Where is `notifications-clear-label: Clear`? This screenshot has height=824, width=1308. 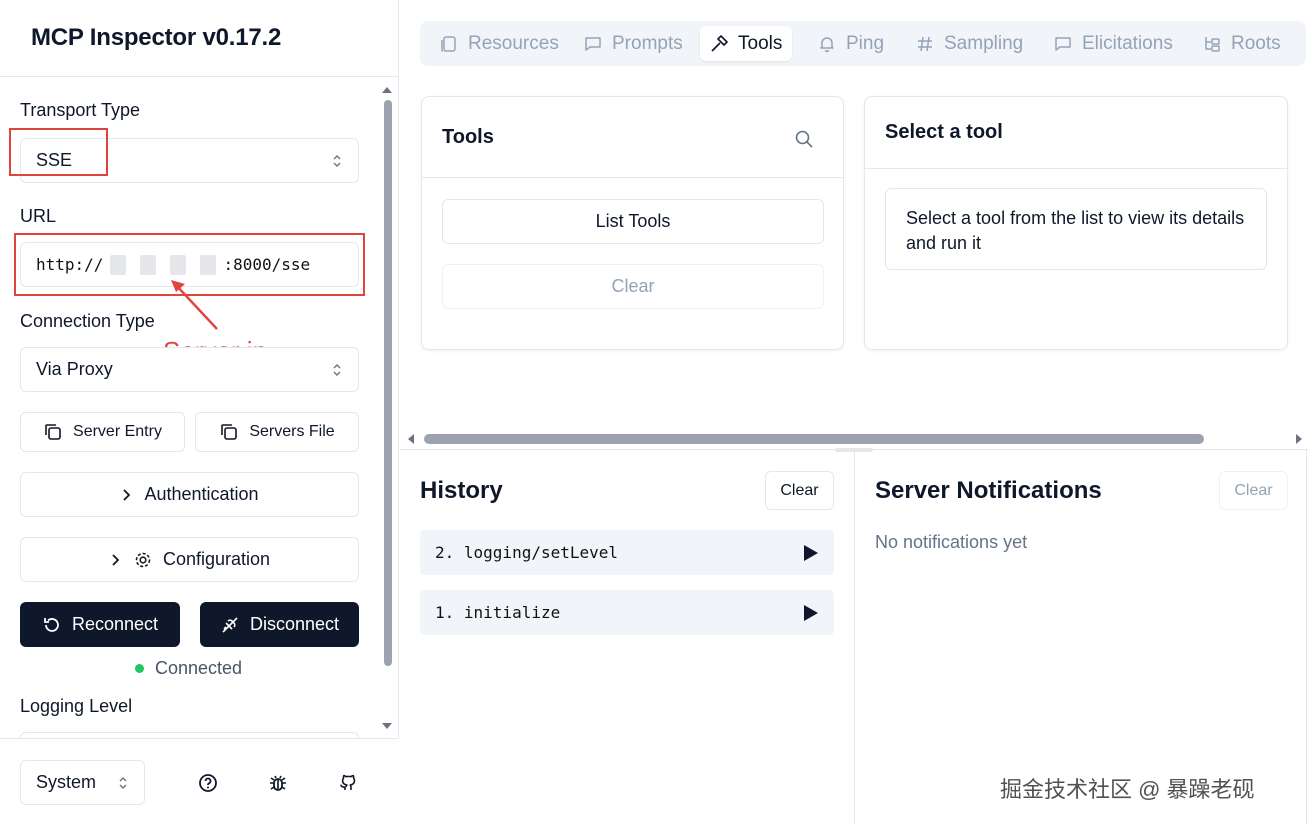 notifications-clear-label: Clear is located at coordinates (1253, 490).